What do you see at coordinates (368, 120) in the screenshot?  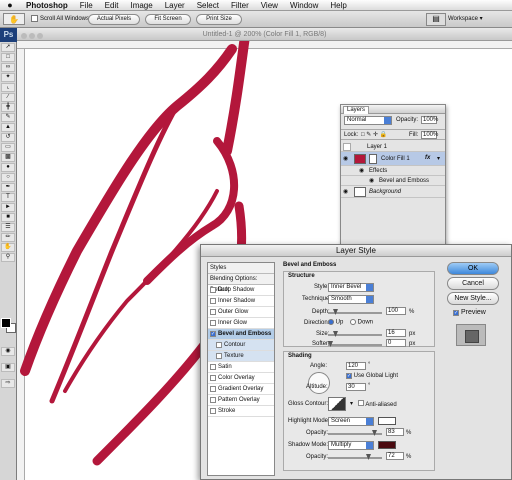 I see `blend-mode-select: Normal` at bounding box center [368, 120].